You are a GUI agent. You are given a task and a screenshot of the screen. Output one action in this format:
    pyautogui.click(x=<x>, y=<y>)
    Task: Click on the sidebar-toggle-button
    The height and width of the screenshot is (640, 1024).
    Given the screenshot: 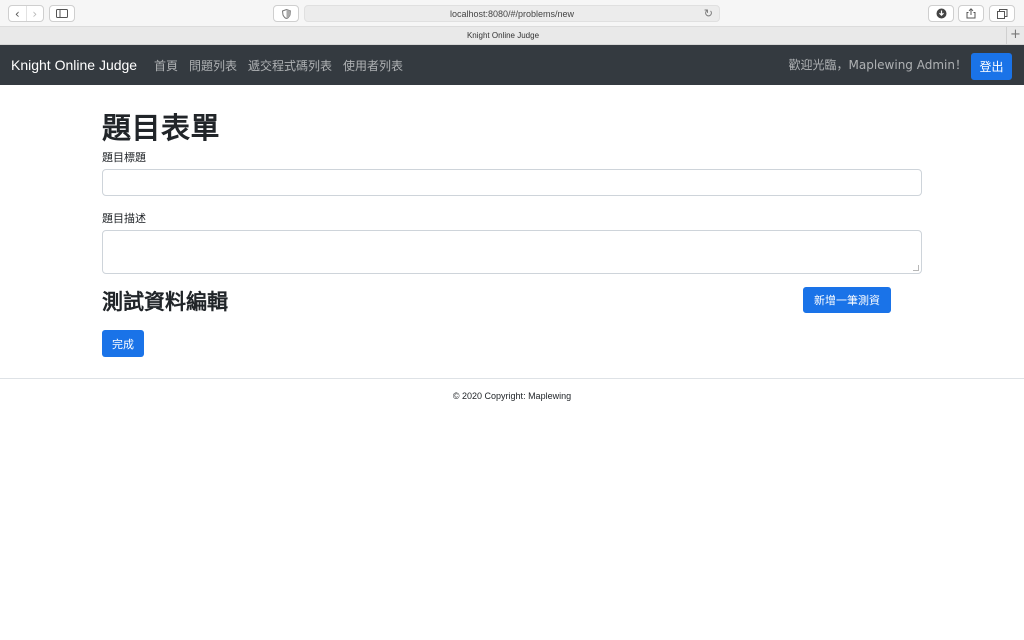 What is the action you would take?
    pyautogui.click(x=62, y=13)
    